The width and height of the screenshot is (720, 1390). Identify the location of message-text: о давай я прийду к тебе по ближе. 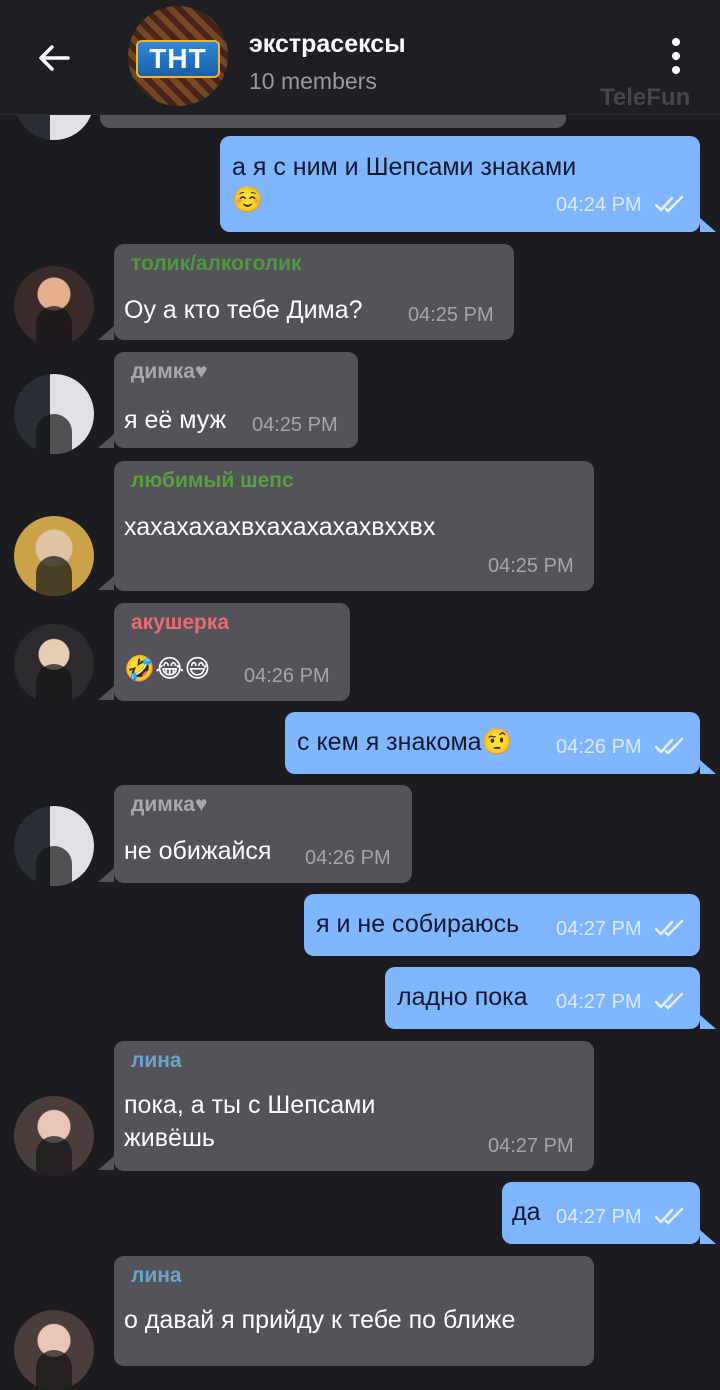
(320, 1320).